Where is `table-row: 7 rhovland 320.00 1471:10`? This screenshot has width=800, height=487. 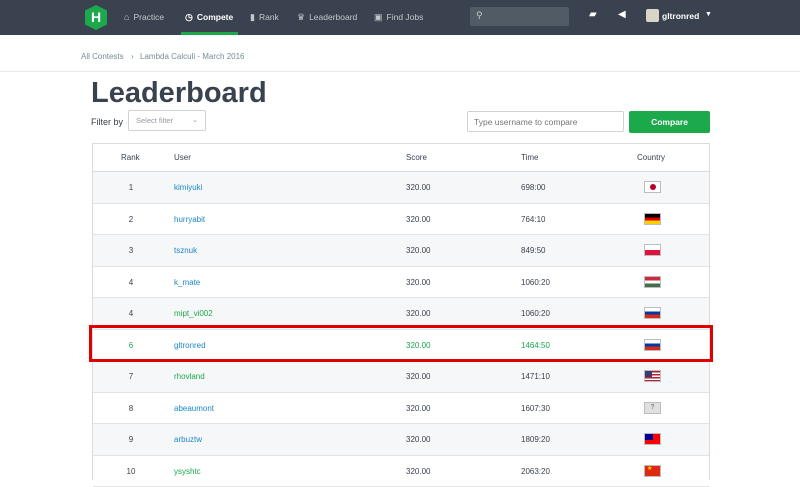
table-row: 7 rhovland 320.00 1471:10 is located at coordinates (401, 377).